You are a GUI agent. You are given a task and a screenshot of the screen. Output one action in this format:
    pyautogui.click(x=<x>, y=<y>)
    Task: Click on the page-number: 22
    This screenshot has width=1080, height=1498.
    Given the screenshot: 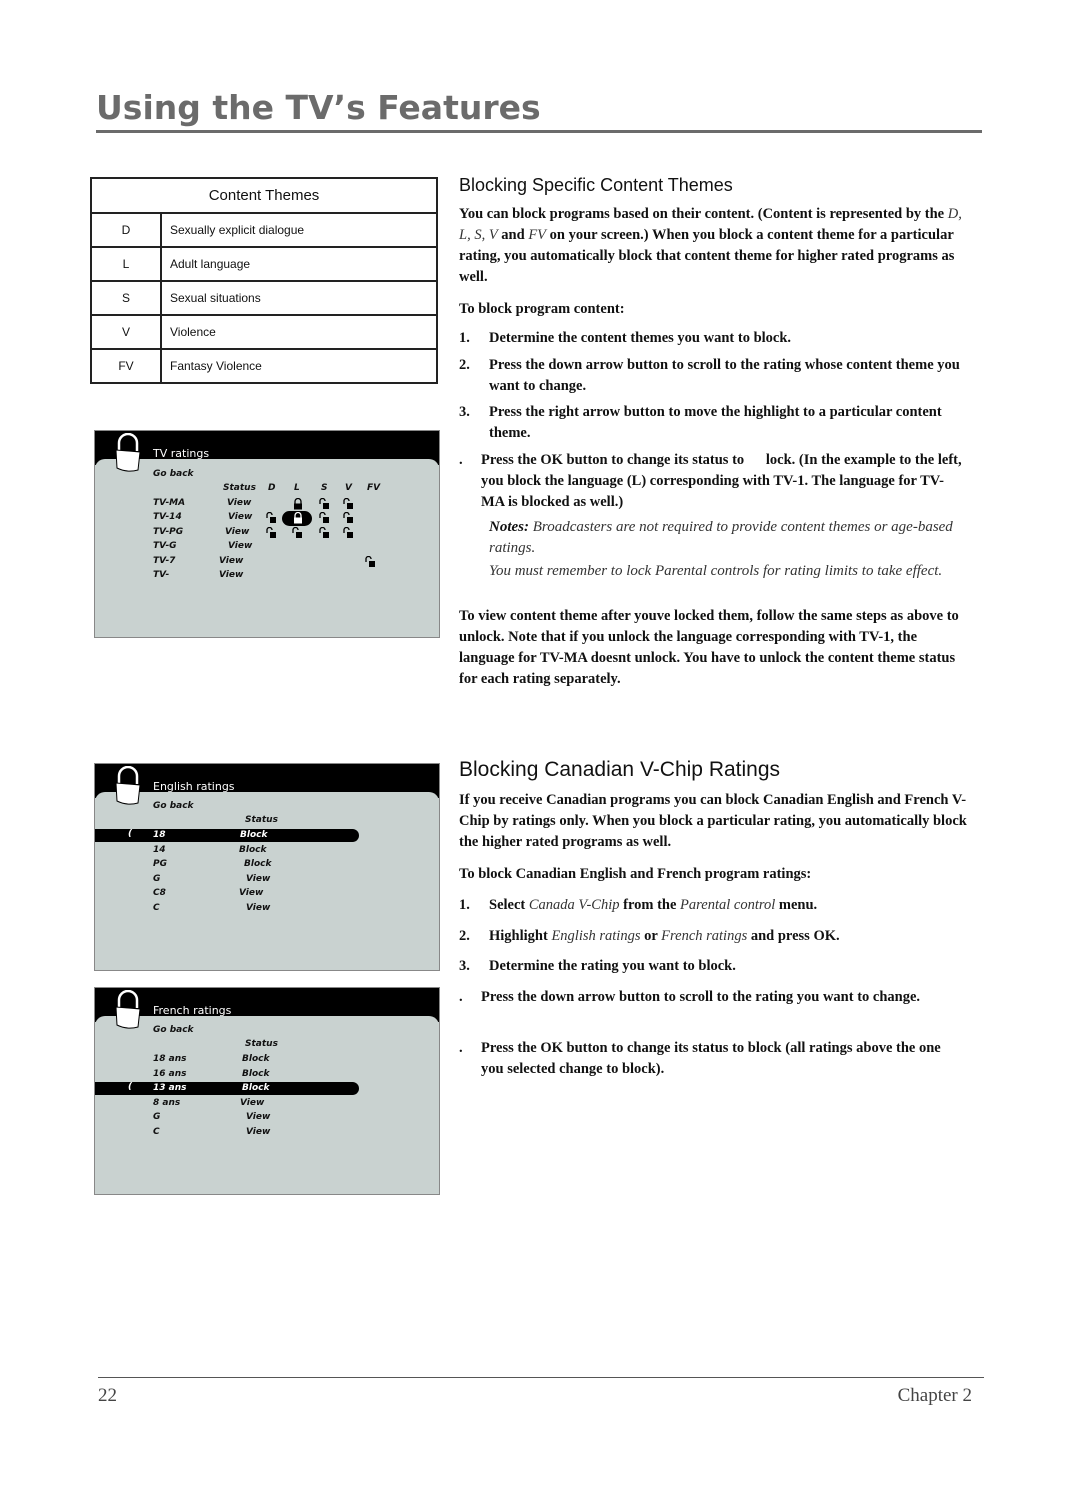 What is the action you would take?
    pyautogui.click(x=107, y=1395)
    